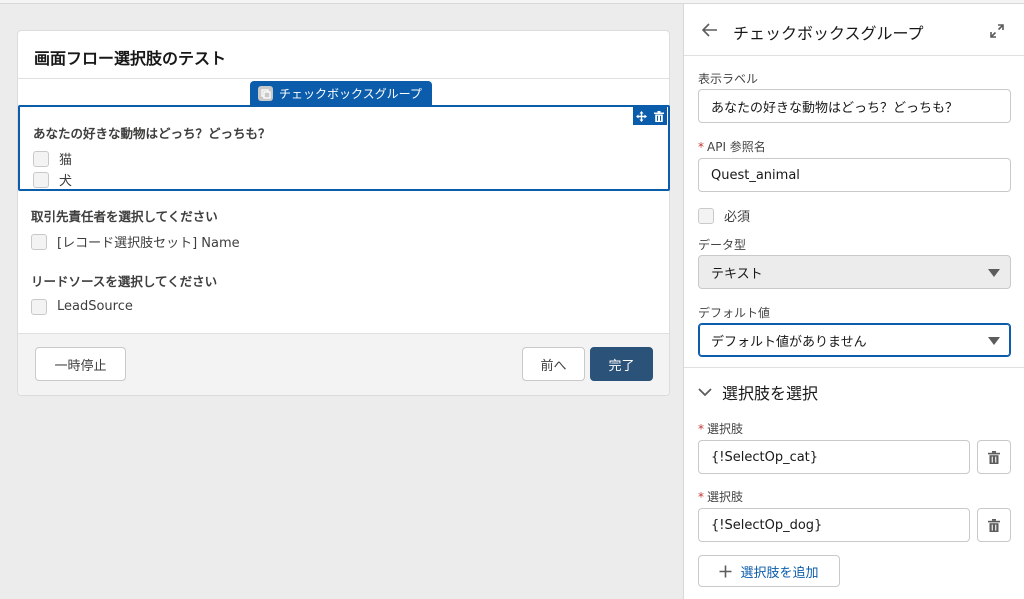 The width and height of the screenshot is (1024, 599). Describe the element at coordinates (835, 108) in the screenshot. I see `display-label-value: あなたの好きな動物はどっち？どっちも？` at that location.